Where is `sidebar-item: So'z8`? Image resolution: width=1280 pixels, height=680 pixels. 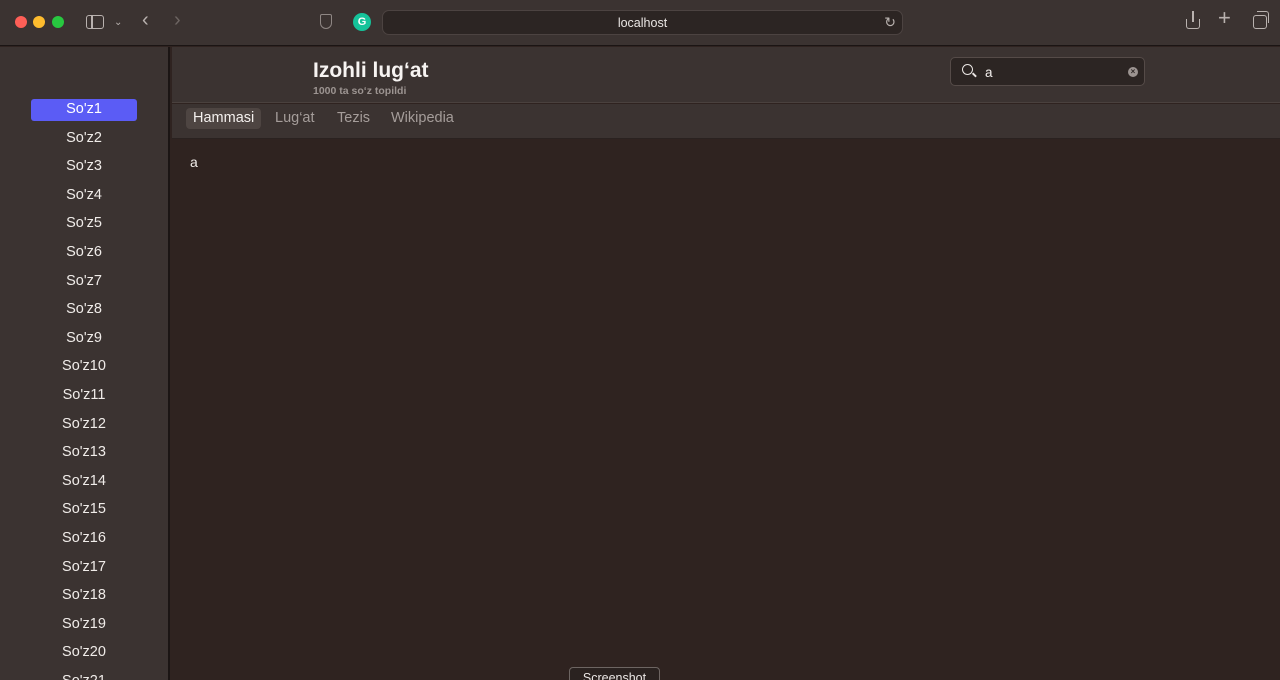 sidebar-item: So'z8 is located at coordinates (84, 310).